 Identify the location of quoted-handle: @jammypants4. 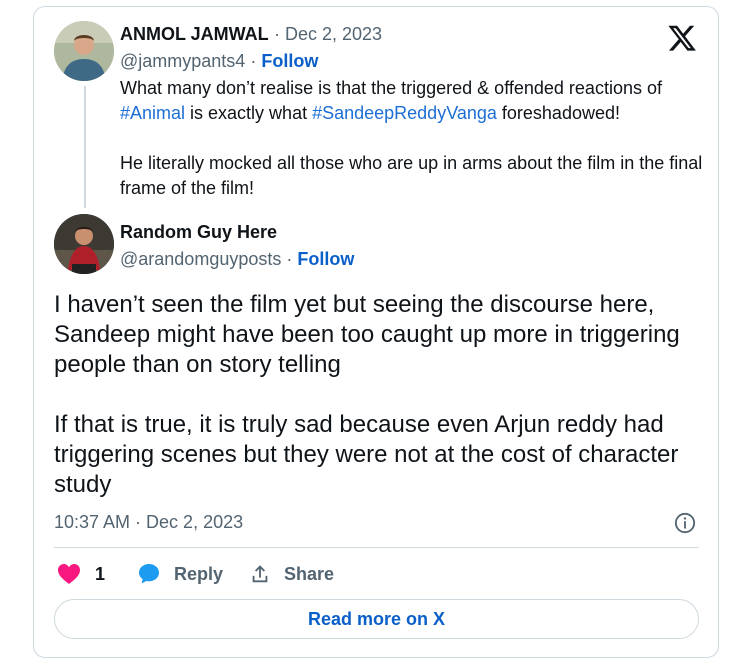
(182, 61).